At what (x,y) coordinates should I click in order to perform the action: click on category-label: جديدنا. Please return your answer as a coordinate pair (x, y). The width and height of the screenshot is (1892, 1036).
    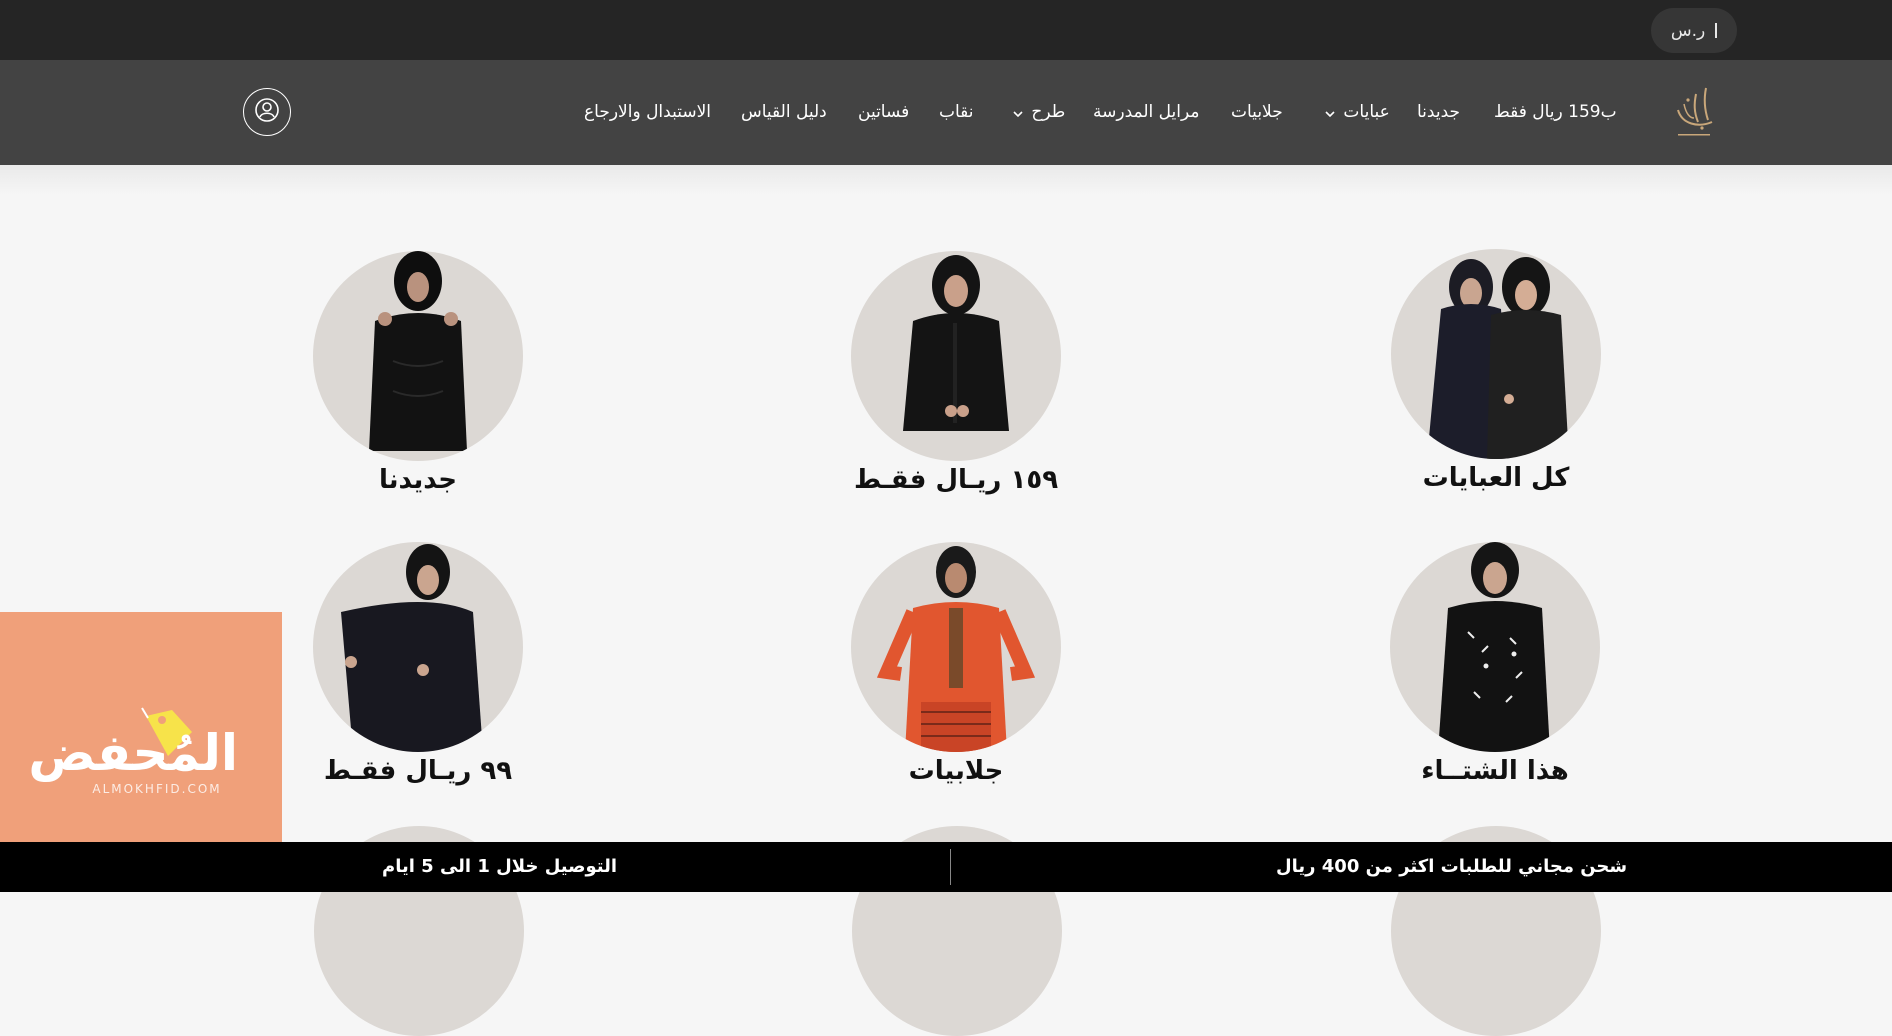
    Looking at the image, I should click on (418, 480).